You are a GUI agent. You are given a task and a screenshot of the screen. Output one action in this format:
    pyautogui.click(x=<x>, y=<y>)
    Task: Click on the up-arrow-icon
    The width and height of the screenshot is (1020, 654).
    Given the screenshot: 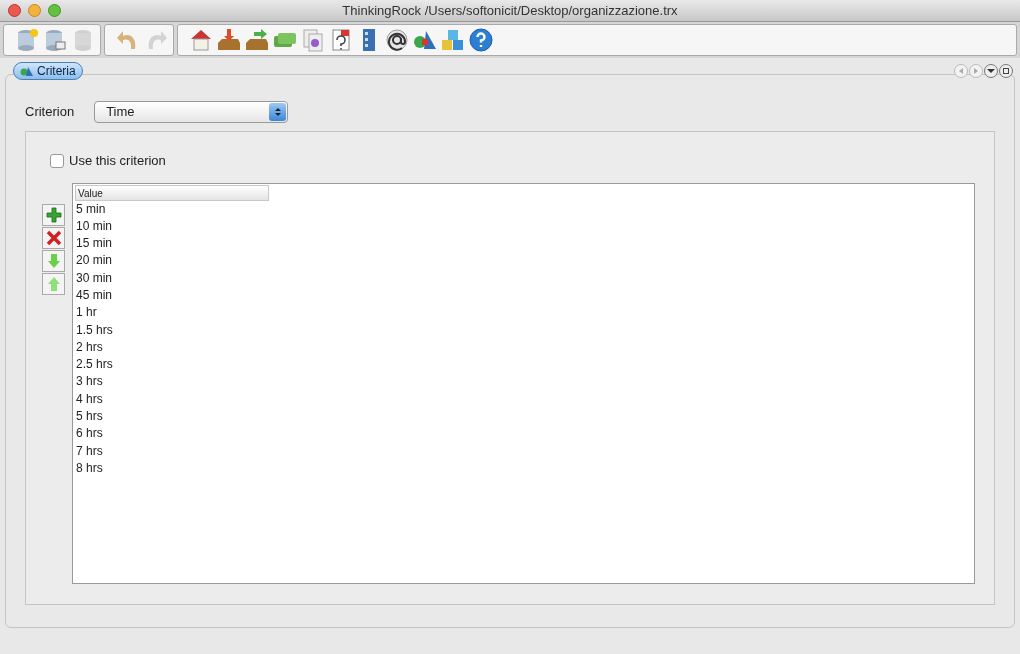 What is the action you would take?
    pyautogui.click(x=53, y=283)
    